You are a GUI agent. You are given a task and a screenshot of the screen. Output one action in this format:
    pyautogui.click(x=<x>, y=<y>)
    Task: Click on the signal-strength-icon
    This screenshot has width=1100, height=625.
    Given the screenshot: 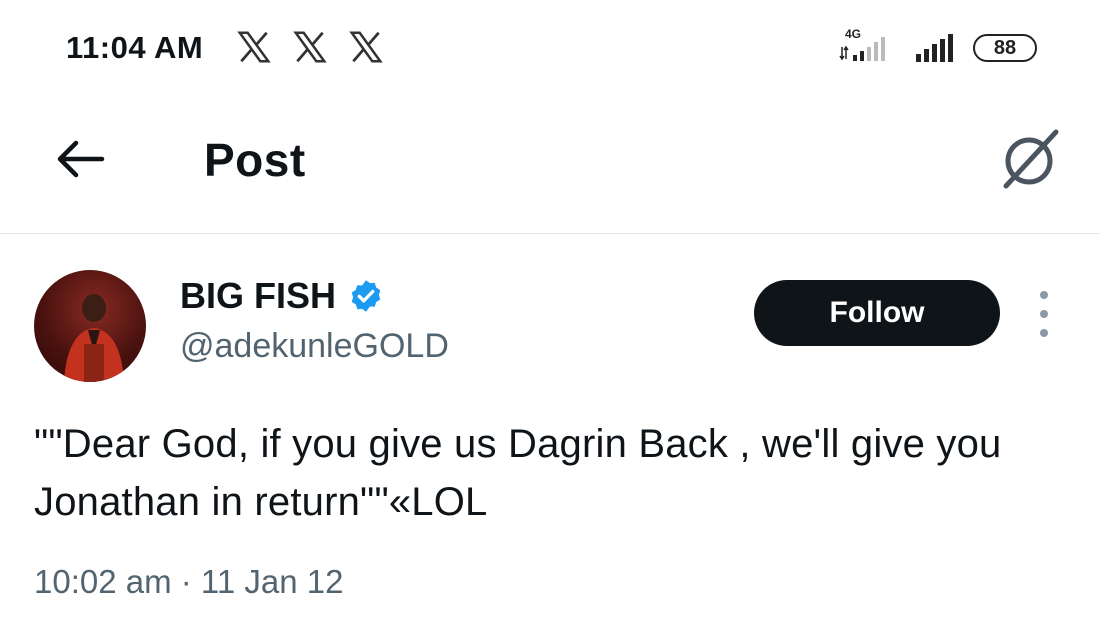 What is the action you would take?
    pyautogui.click(x=934, y=48)
    